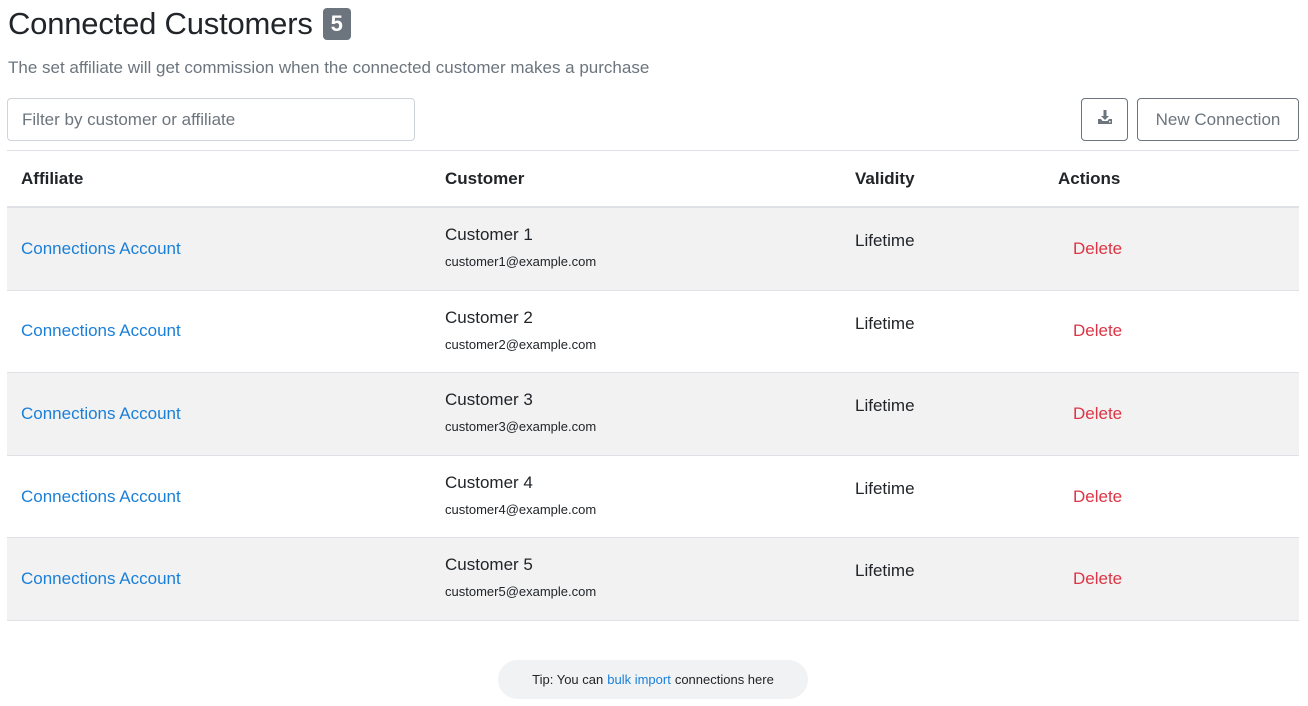  I want to click on customer-name: Customer 1, so click(489, 234).